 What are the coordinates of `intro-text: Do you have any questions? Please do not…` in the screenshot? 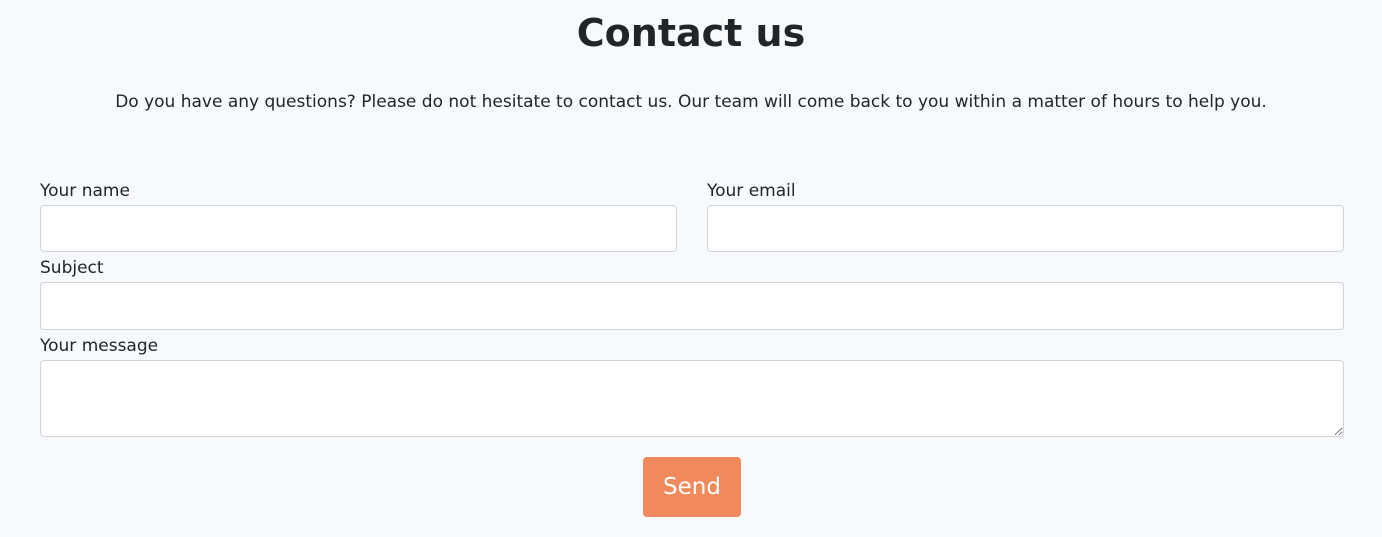 It's located at (691, 102).